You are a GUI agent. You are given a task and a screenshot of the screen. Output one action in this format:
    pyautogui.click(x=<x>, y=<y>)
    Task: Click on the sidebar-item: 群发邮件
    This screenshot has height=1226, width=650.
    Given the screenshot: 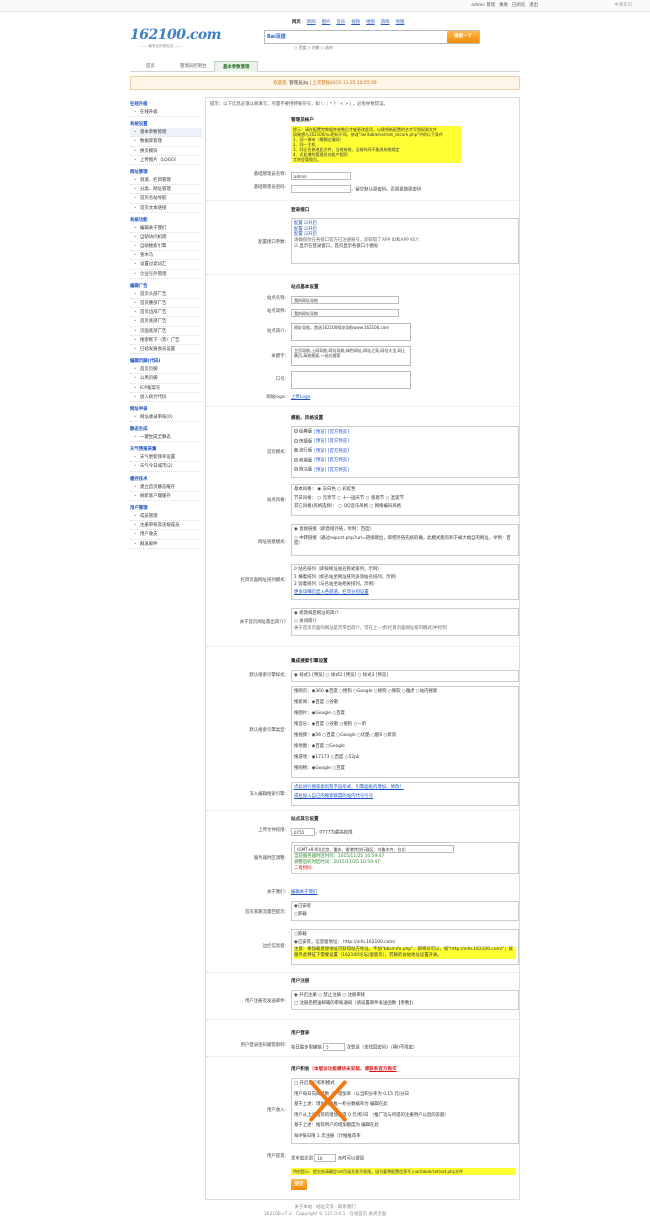 What is the action you would take?
    pyautogui.click(x=166, y=544)
    